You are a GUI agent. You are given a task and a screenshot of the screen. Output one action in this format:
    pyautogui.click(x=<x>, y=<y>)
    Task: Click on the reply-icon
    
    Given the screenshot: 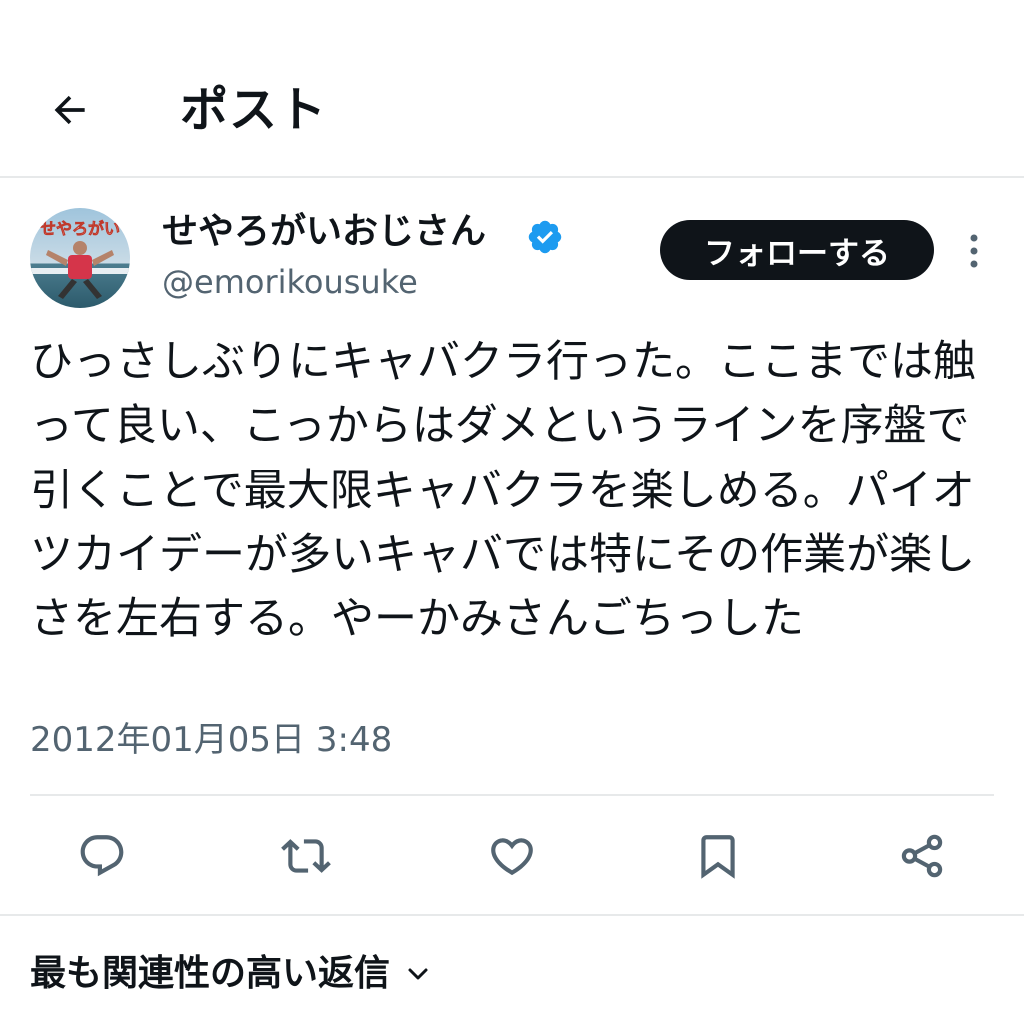 What is the action you would take?
    pyautogui.click(x=102, y=856)
    